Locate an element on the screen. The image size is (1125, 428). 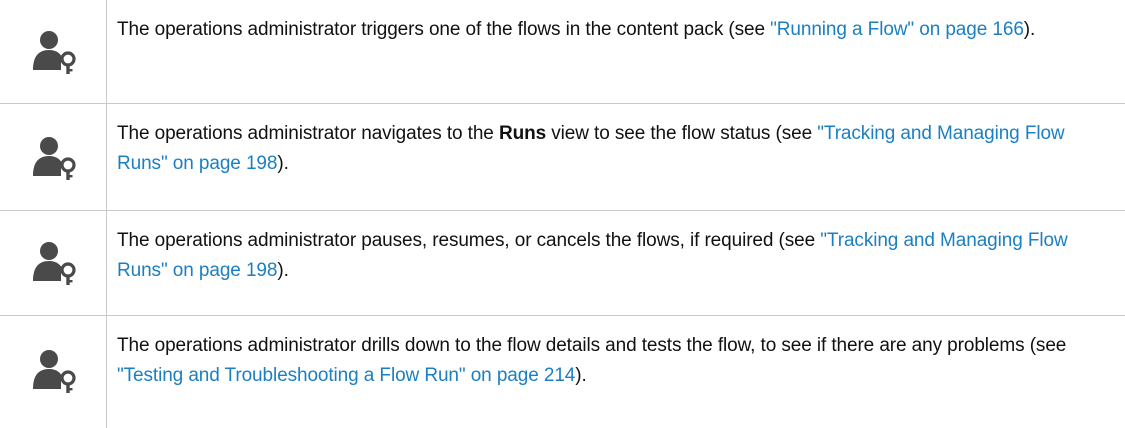
ui-view-name: Runs is located at coordinates (522, 133).